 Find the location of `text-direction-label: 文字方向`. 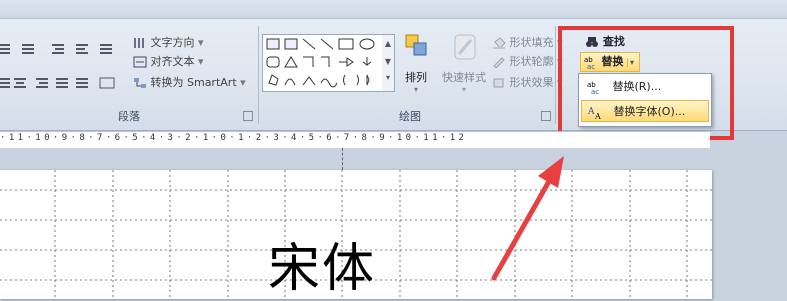

text-direction-label: 文字方向 is located at coordinates (172, 42).